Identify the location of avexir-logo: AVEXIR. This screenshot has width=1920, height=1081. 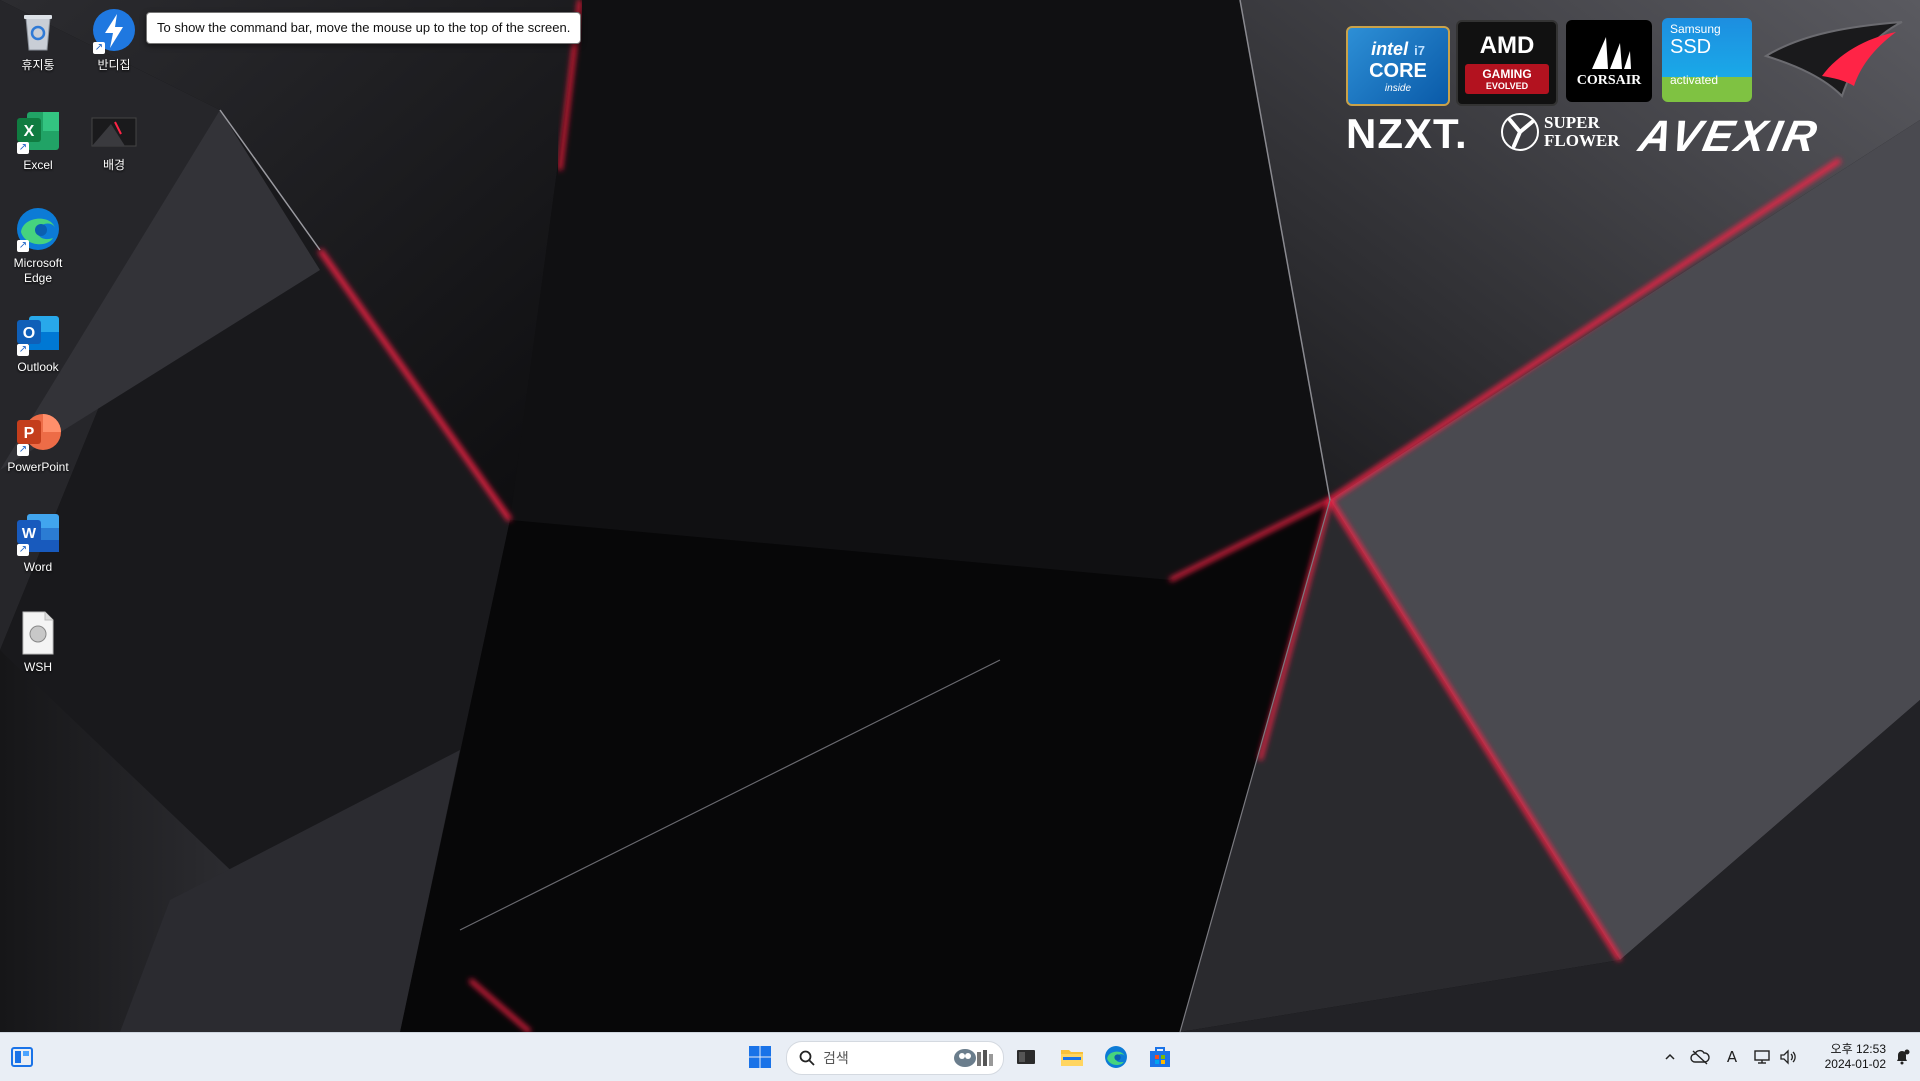
(1729, 136).